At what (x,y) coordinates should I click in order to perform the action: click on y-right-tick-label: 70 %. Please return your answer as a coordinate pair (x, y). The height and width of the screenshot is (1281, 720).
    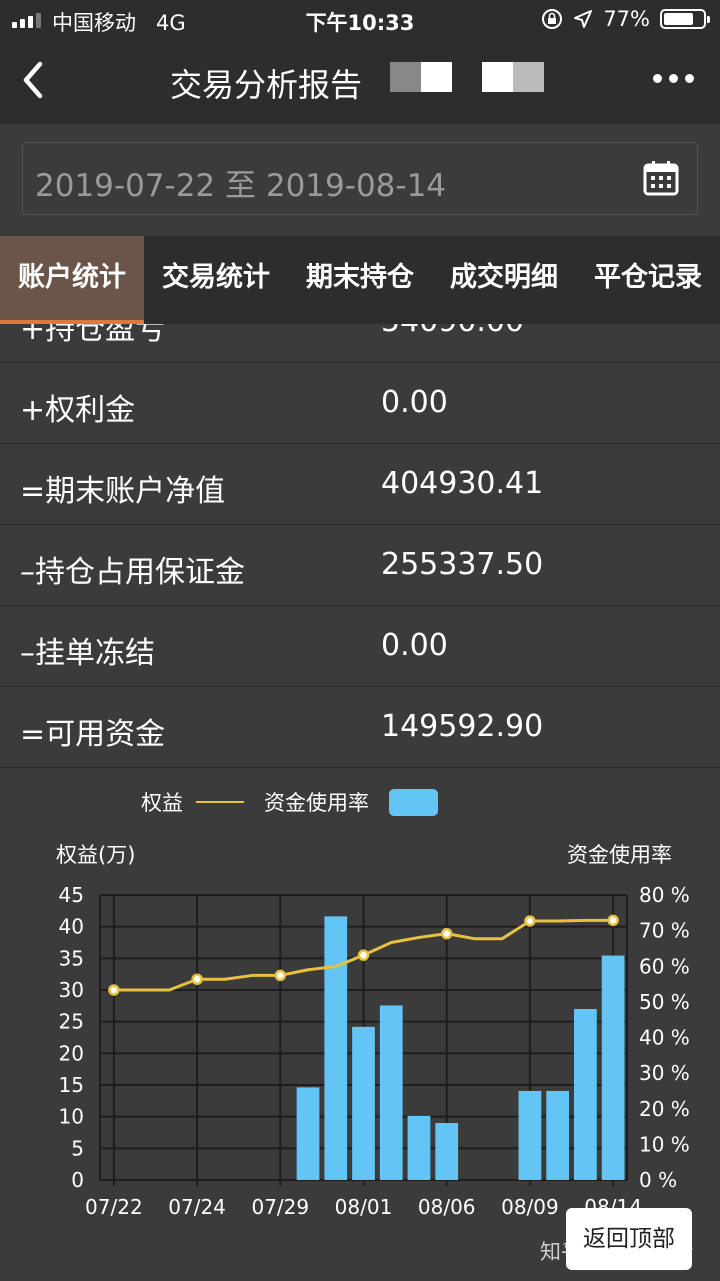
    Looking at the image, I should click on (664, 931).